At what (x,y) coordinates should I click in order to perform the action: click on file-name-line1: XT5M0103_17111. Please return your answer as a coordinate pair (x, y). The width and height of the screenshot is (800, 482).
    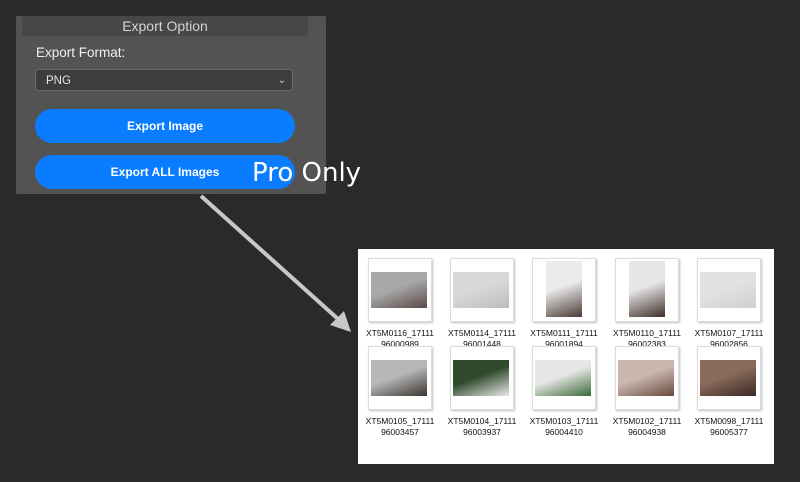
    Looking at the image, I should click on (564, 421).